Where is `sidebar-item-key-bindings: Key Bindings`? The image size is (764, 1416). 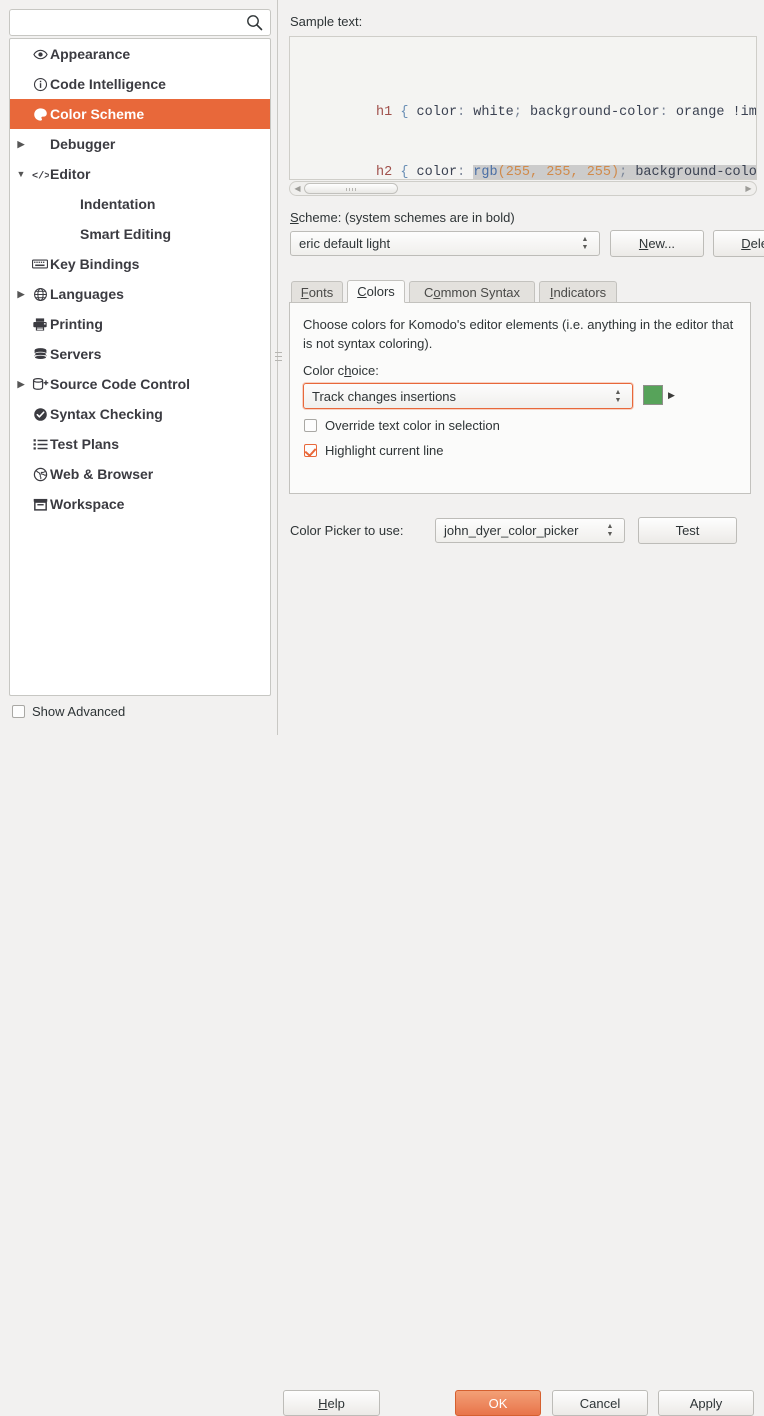
sidebar-item-key-bindings: Key Bindings is located at coordinates (140, 264).